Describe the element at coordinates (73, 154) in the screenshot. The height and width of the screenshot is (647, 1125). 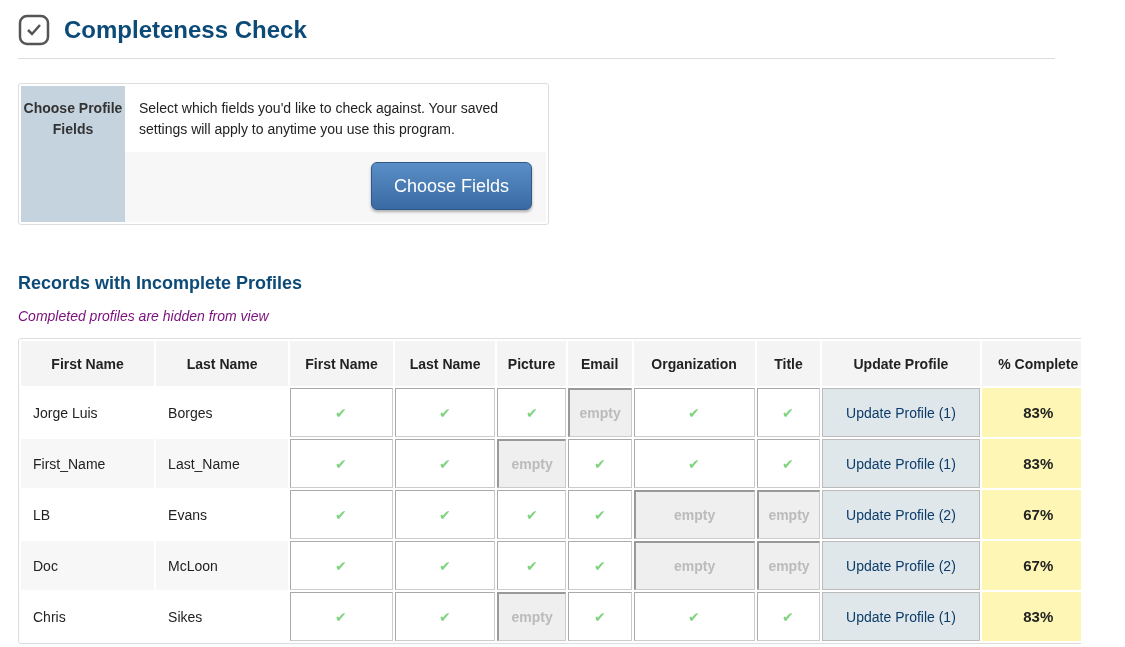
I see `panel-label: Choose Profile Fields` at that location.